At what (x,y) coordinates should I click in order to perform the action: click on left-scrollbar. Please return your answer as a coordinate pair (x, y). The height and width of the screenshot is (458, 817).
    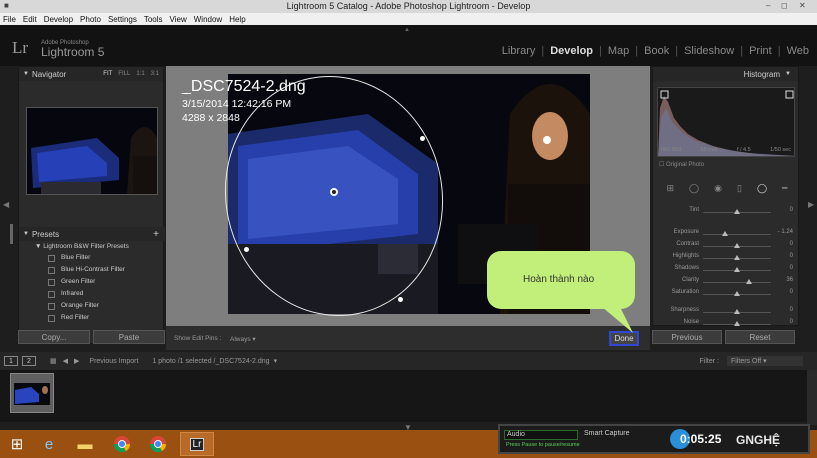
    Looking at the image, I should click on (11, 234).